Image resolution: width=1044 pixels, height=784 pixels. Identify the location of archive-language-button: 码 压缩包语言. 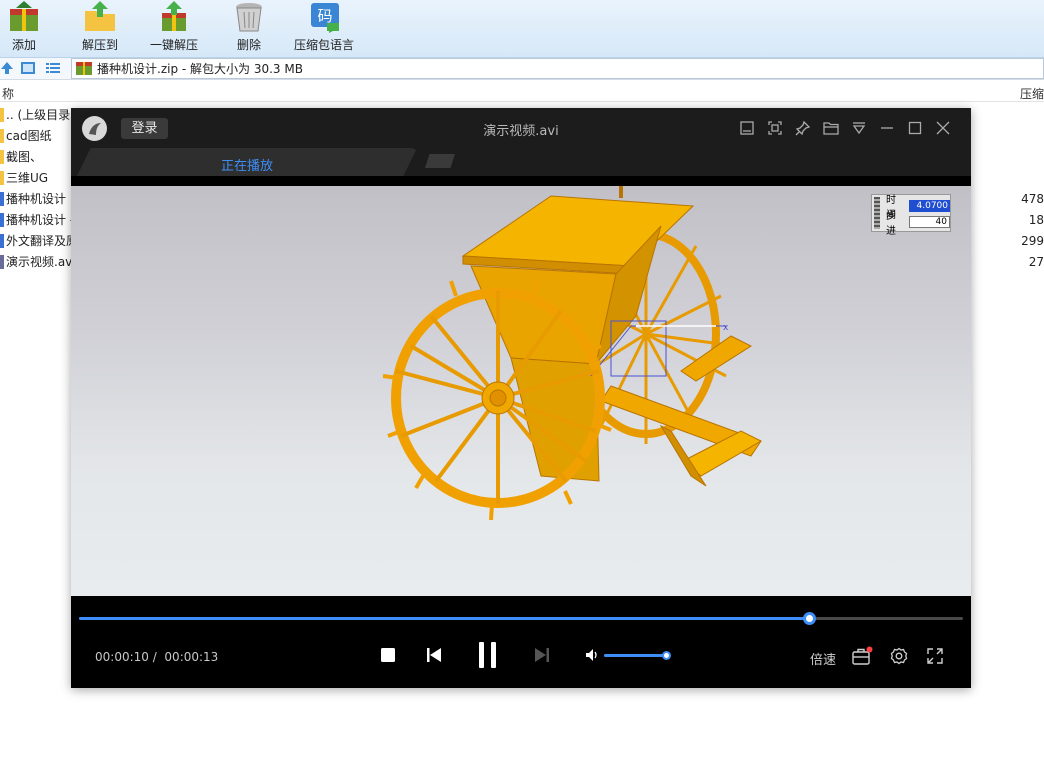
(324, 28).